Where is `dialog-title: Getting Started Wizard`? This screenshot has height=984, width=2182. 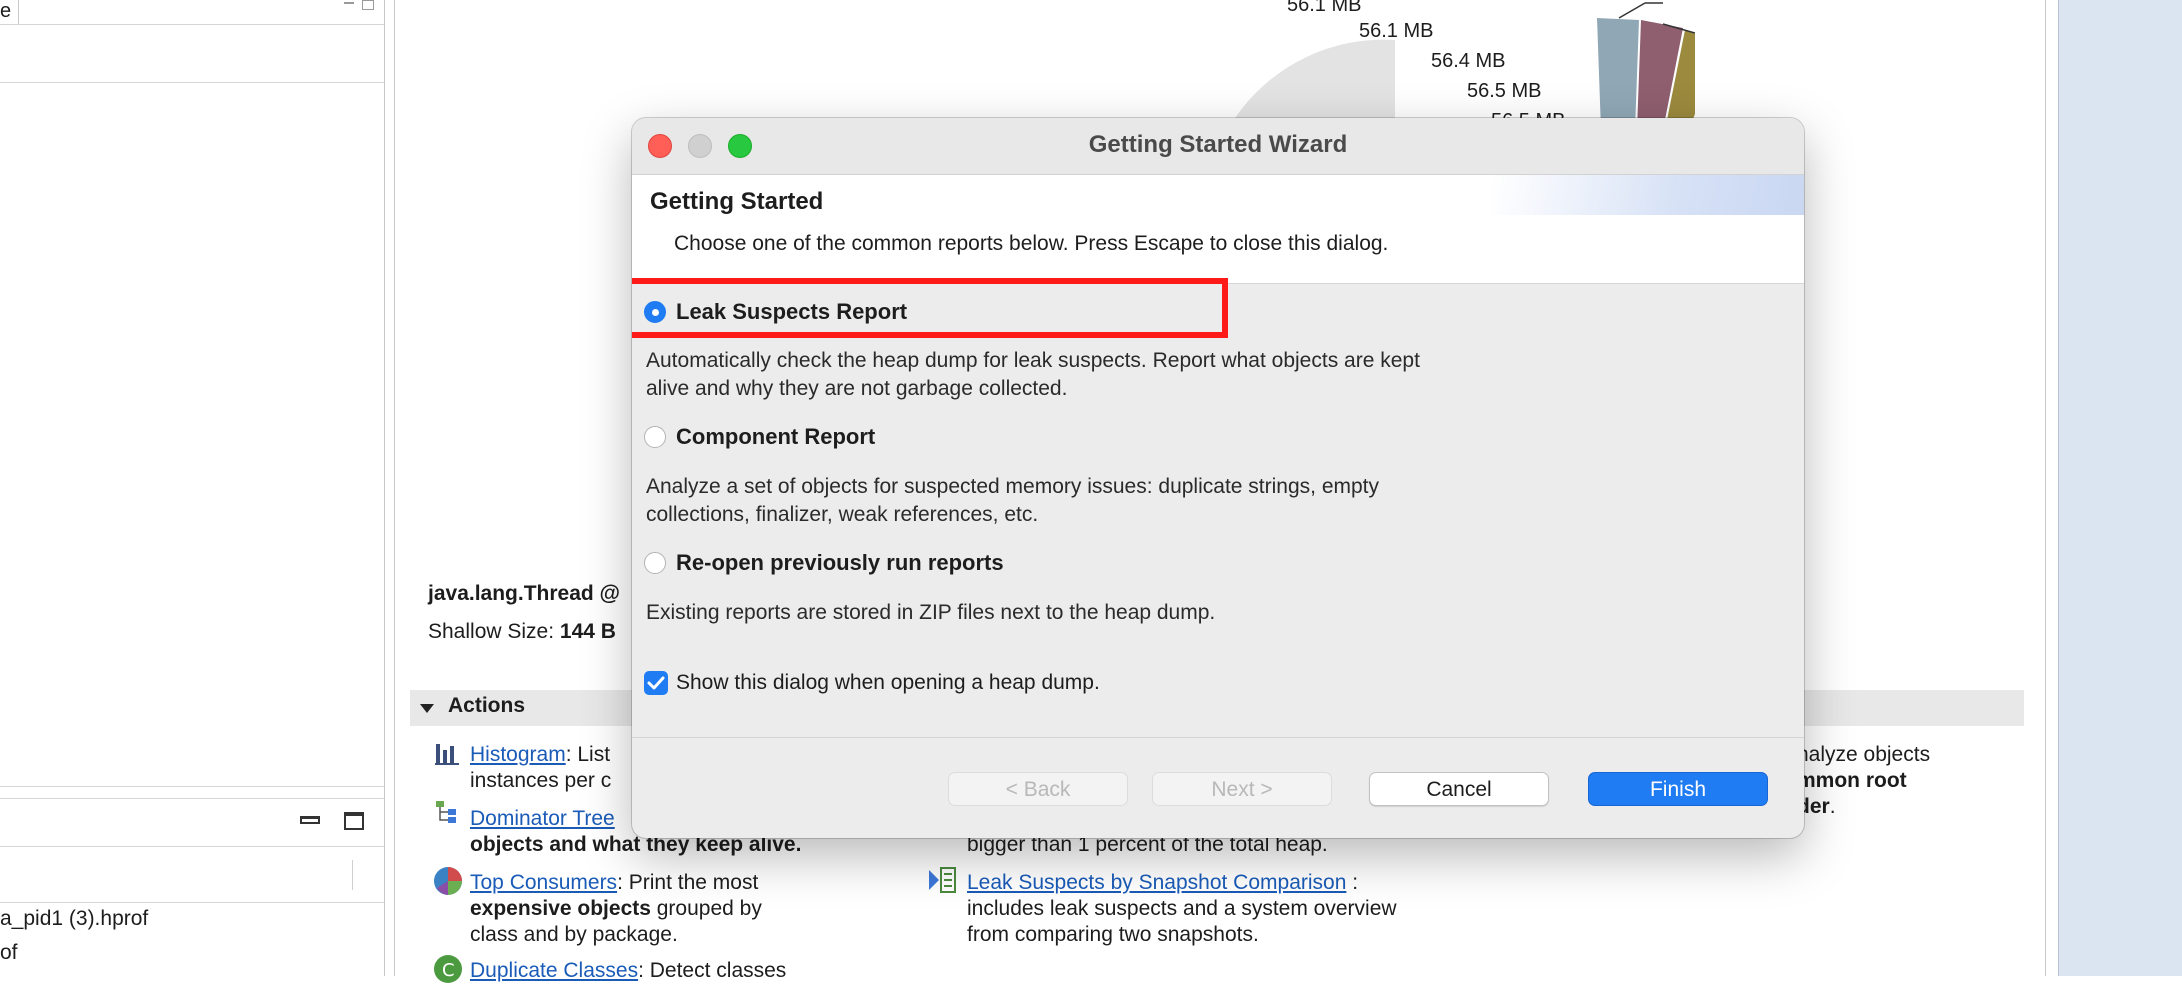 dialog-title: Getting Started Wizard is located at coordinates (1218, 144).